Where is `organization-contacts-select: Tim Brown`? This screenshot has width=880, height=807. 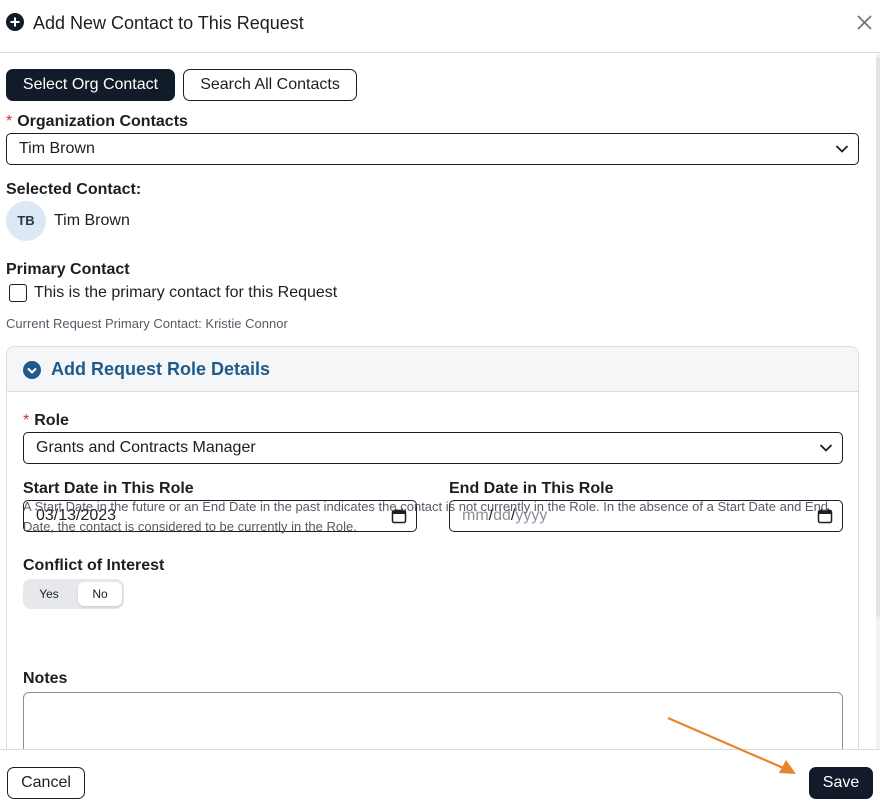 organization-contacts-select: Tim Brown is located at coordinates (432, 149).